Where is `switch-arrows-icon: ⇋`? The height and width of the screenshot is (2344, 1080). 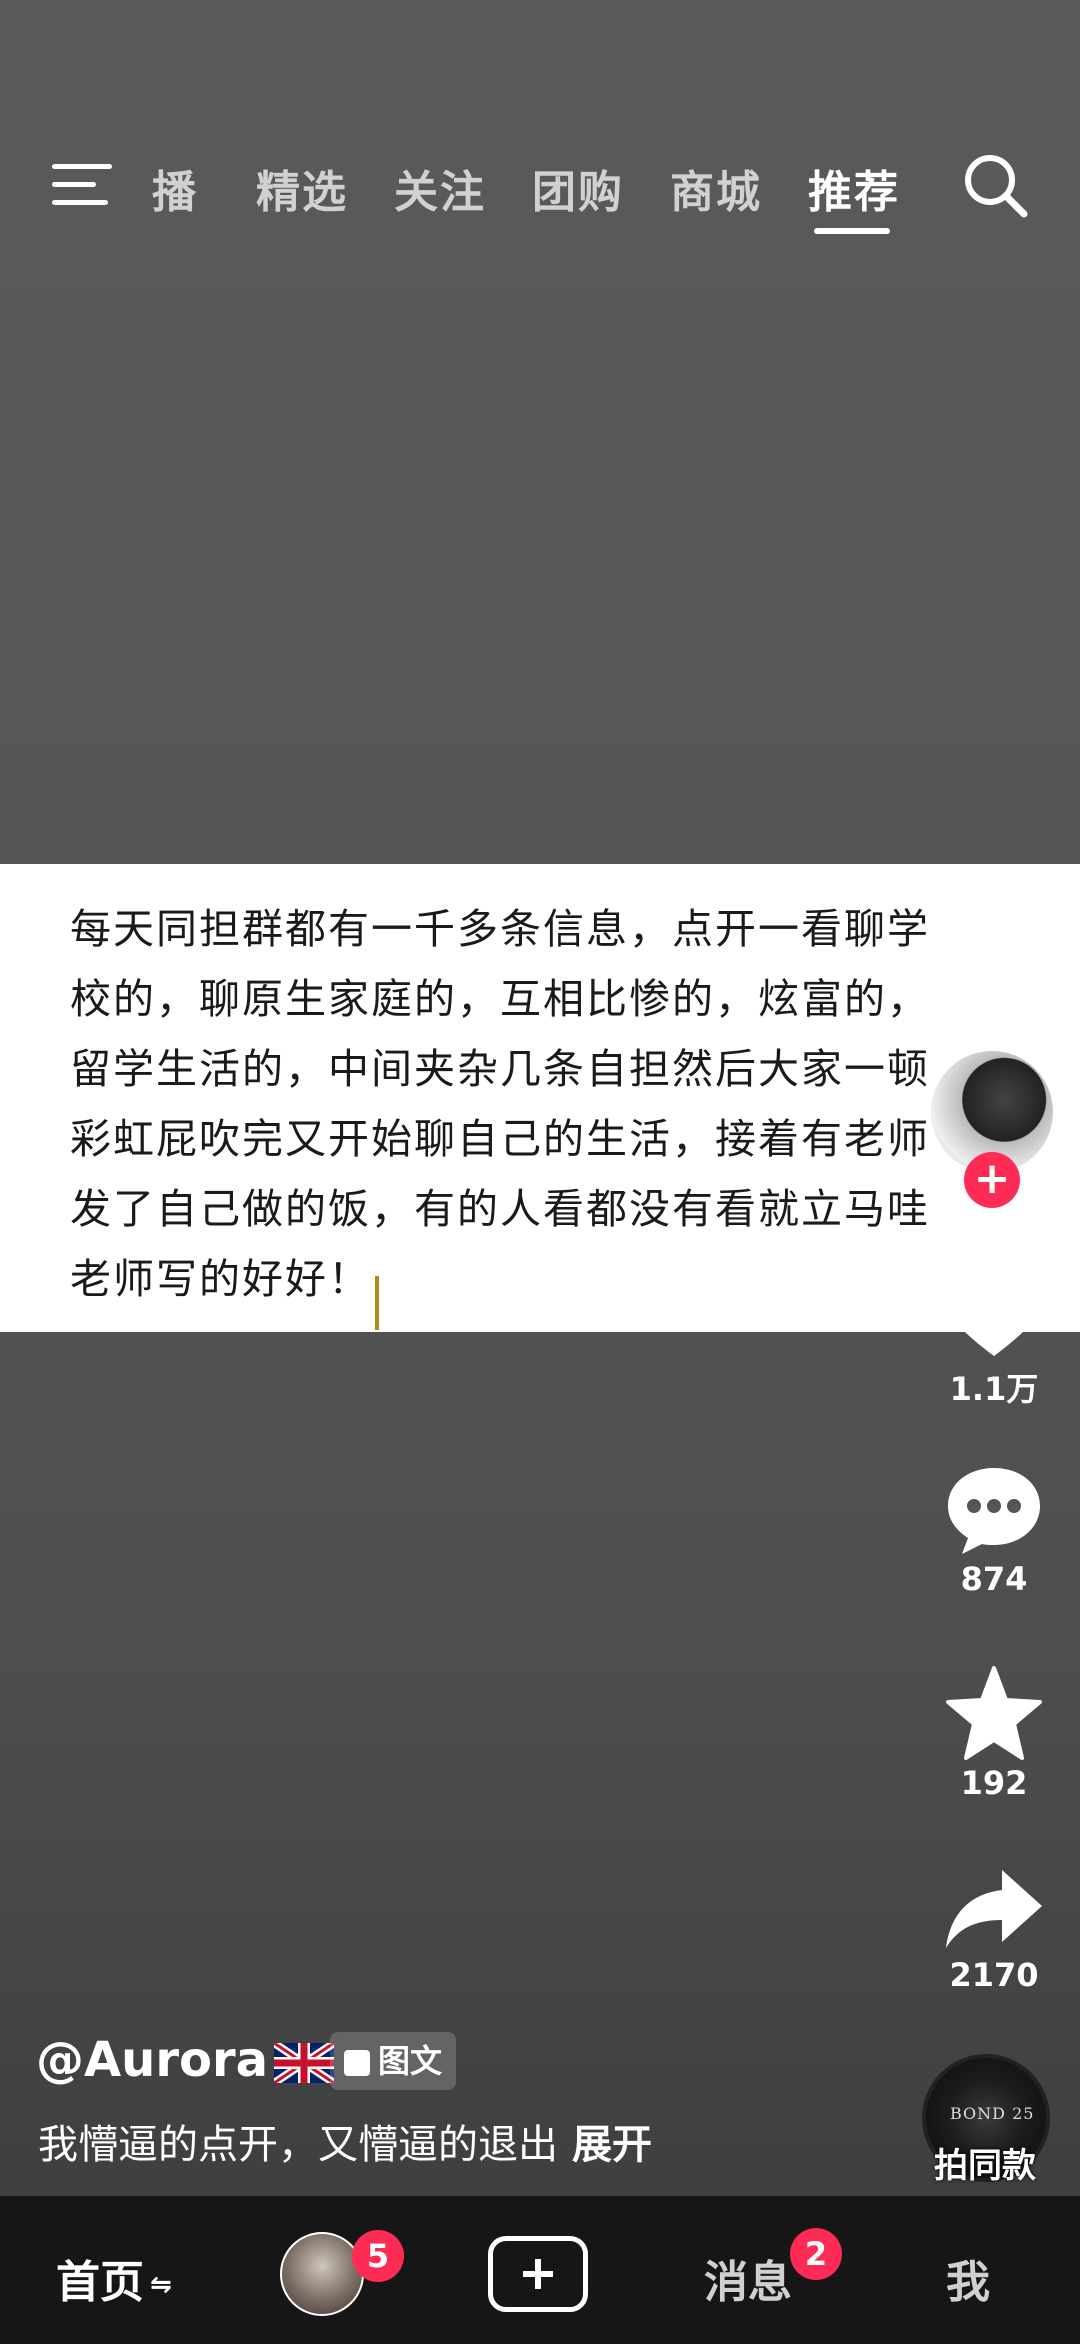
switch-arrows-icon: ⇋ is located at coordinates (161, 2285).